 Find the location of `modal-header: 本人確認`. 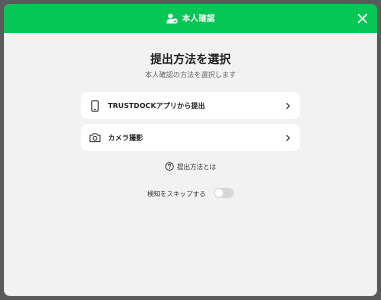

modal-header: 本人確認 is located at coordinates (190, 18).